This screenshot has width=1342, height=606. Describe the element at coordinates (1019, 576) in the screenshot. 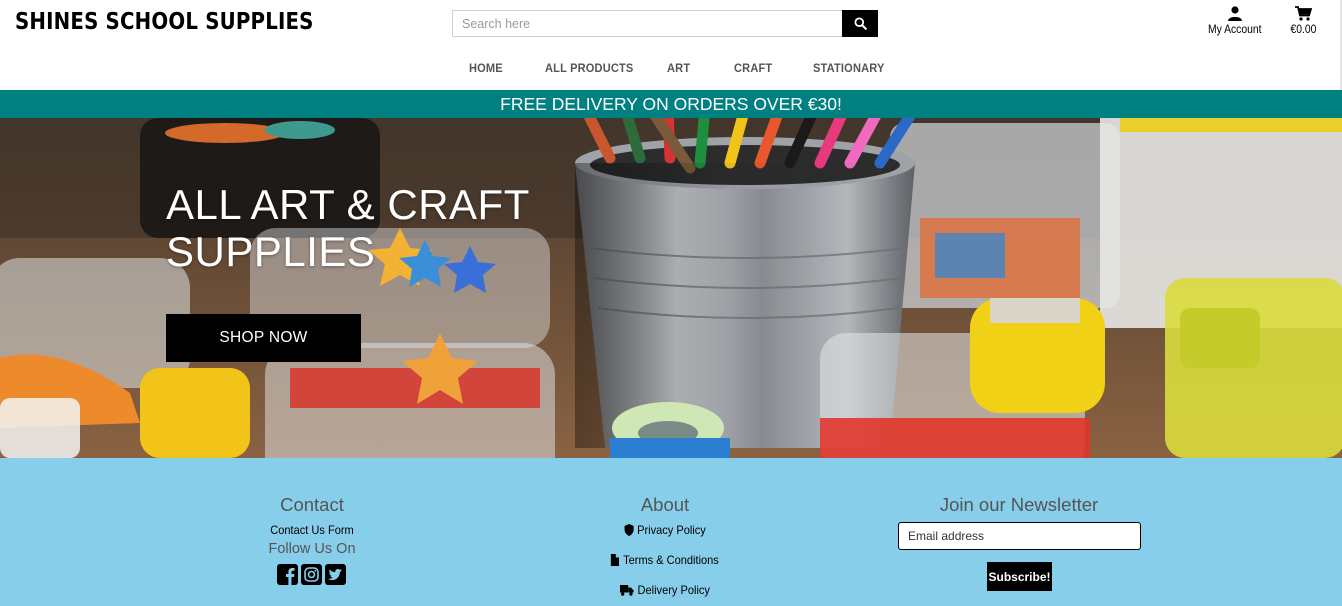

I see `subscribe-button: Subscribe!` at that location.